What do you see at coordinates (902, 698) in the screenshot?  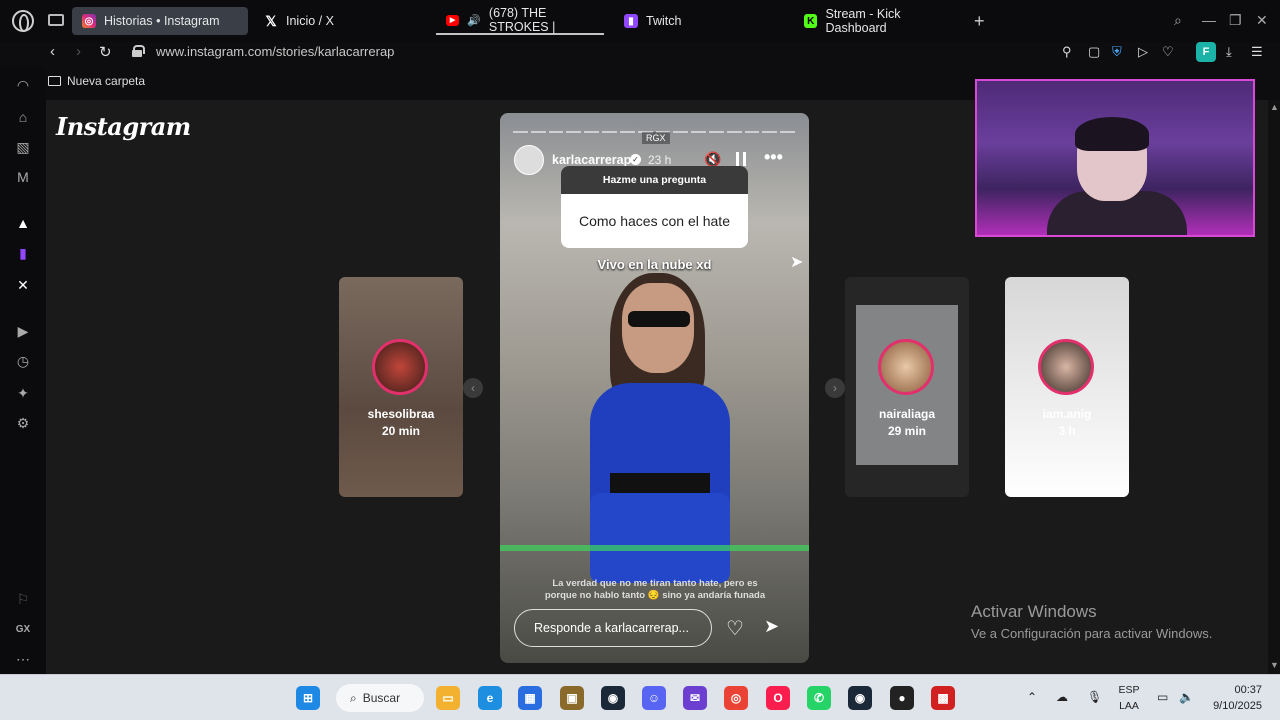 I see `app-icon: ●` at bounding box center [902, 698].